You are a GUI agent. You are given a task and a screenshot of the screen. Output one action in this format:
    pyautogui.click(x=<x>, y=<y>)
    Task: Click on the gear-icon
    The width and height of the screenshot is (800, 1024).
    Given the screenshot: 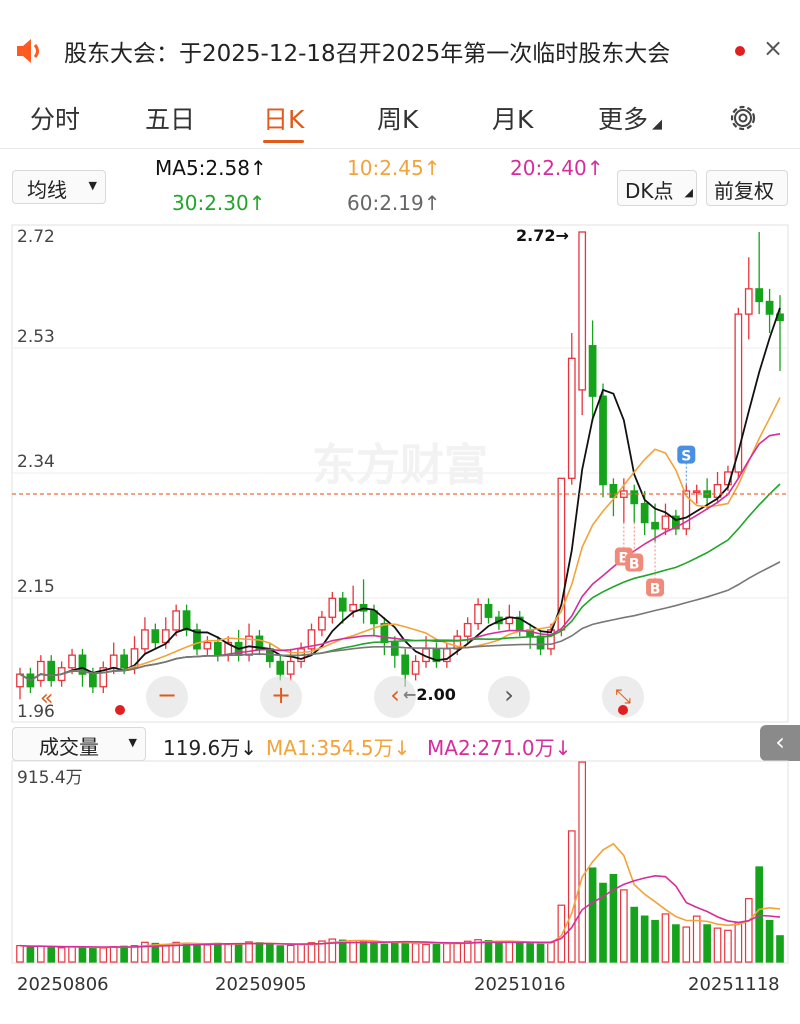 What is the action you would take?
    pyautogui.click(x=743, y=118)
    